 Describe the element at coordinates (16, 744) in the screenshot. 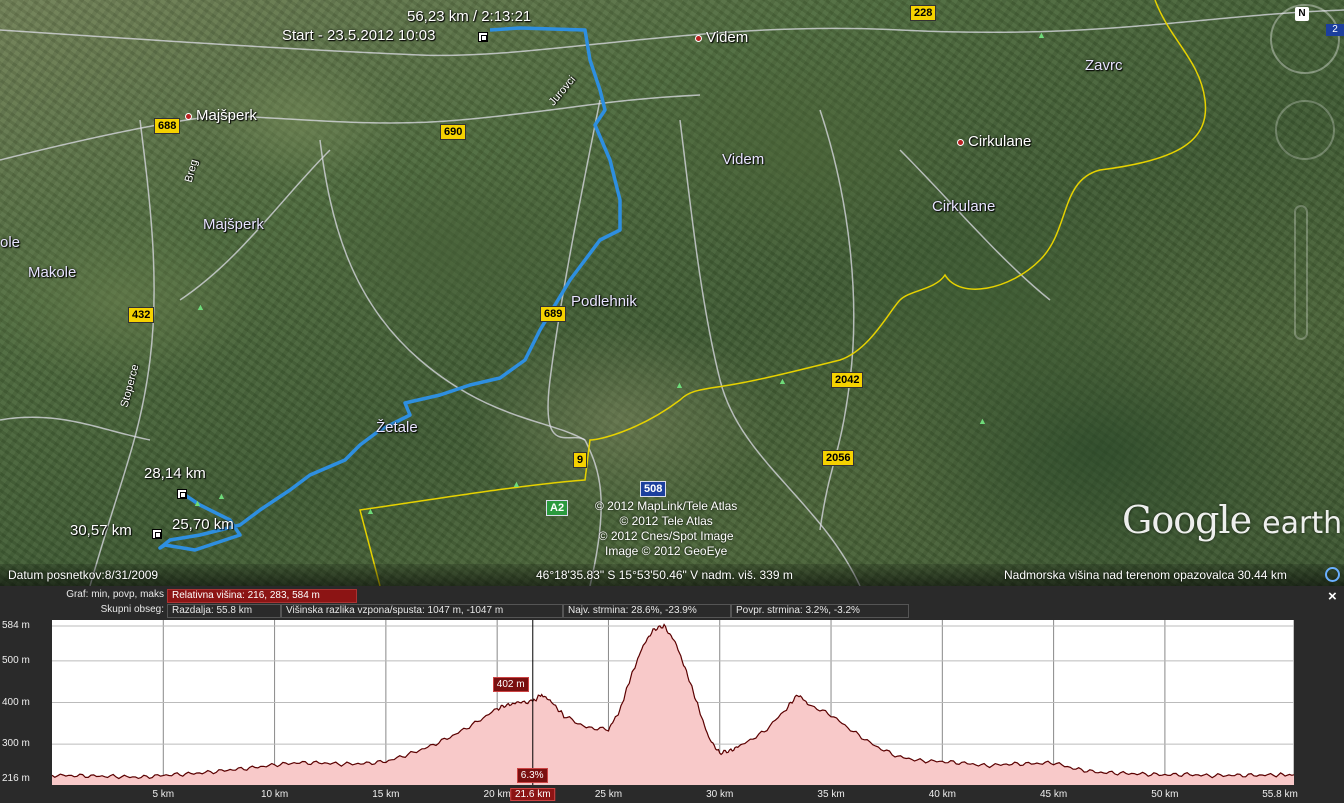

I see `y-tick-label: 300 m` at that location.